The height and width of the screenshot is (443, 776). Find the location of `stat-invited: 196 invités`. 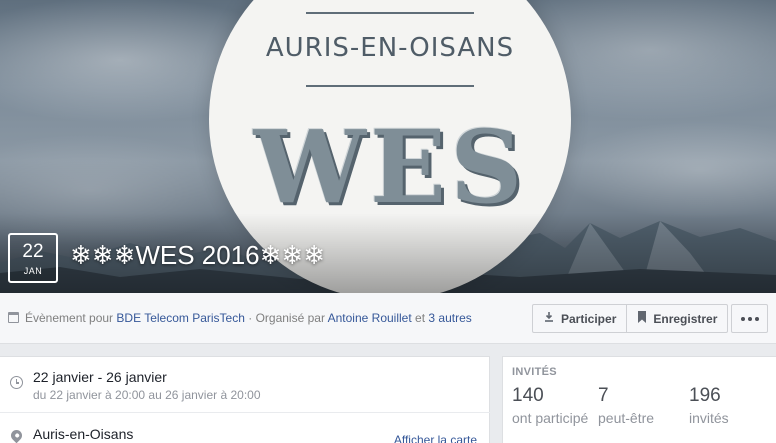

stat-invited: 196 invités is located at coordinates (709, 405).